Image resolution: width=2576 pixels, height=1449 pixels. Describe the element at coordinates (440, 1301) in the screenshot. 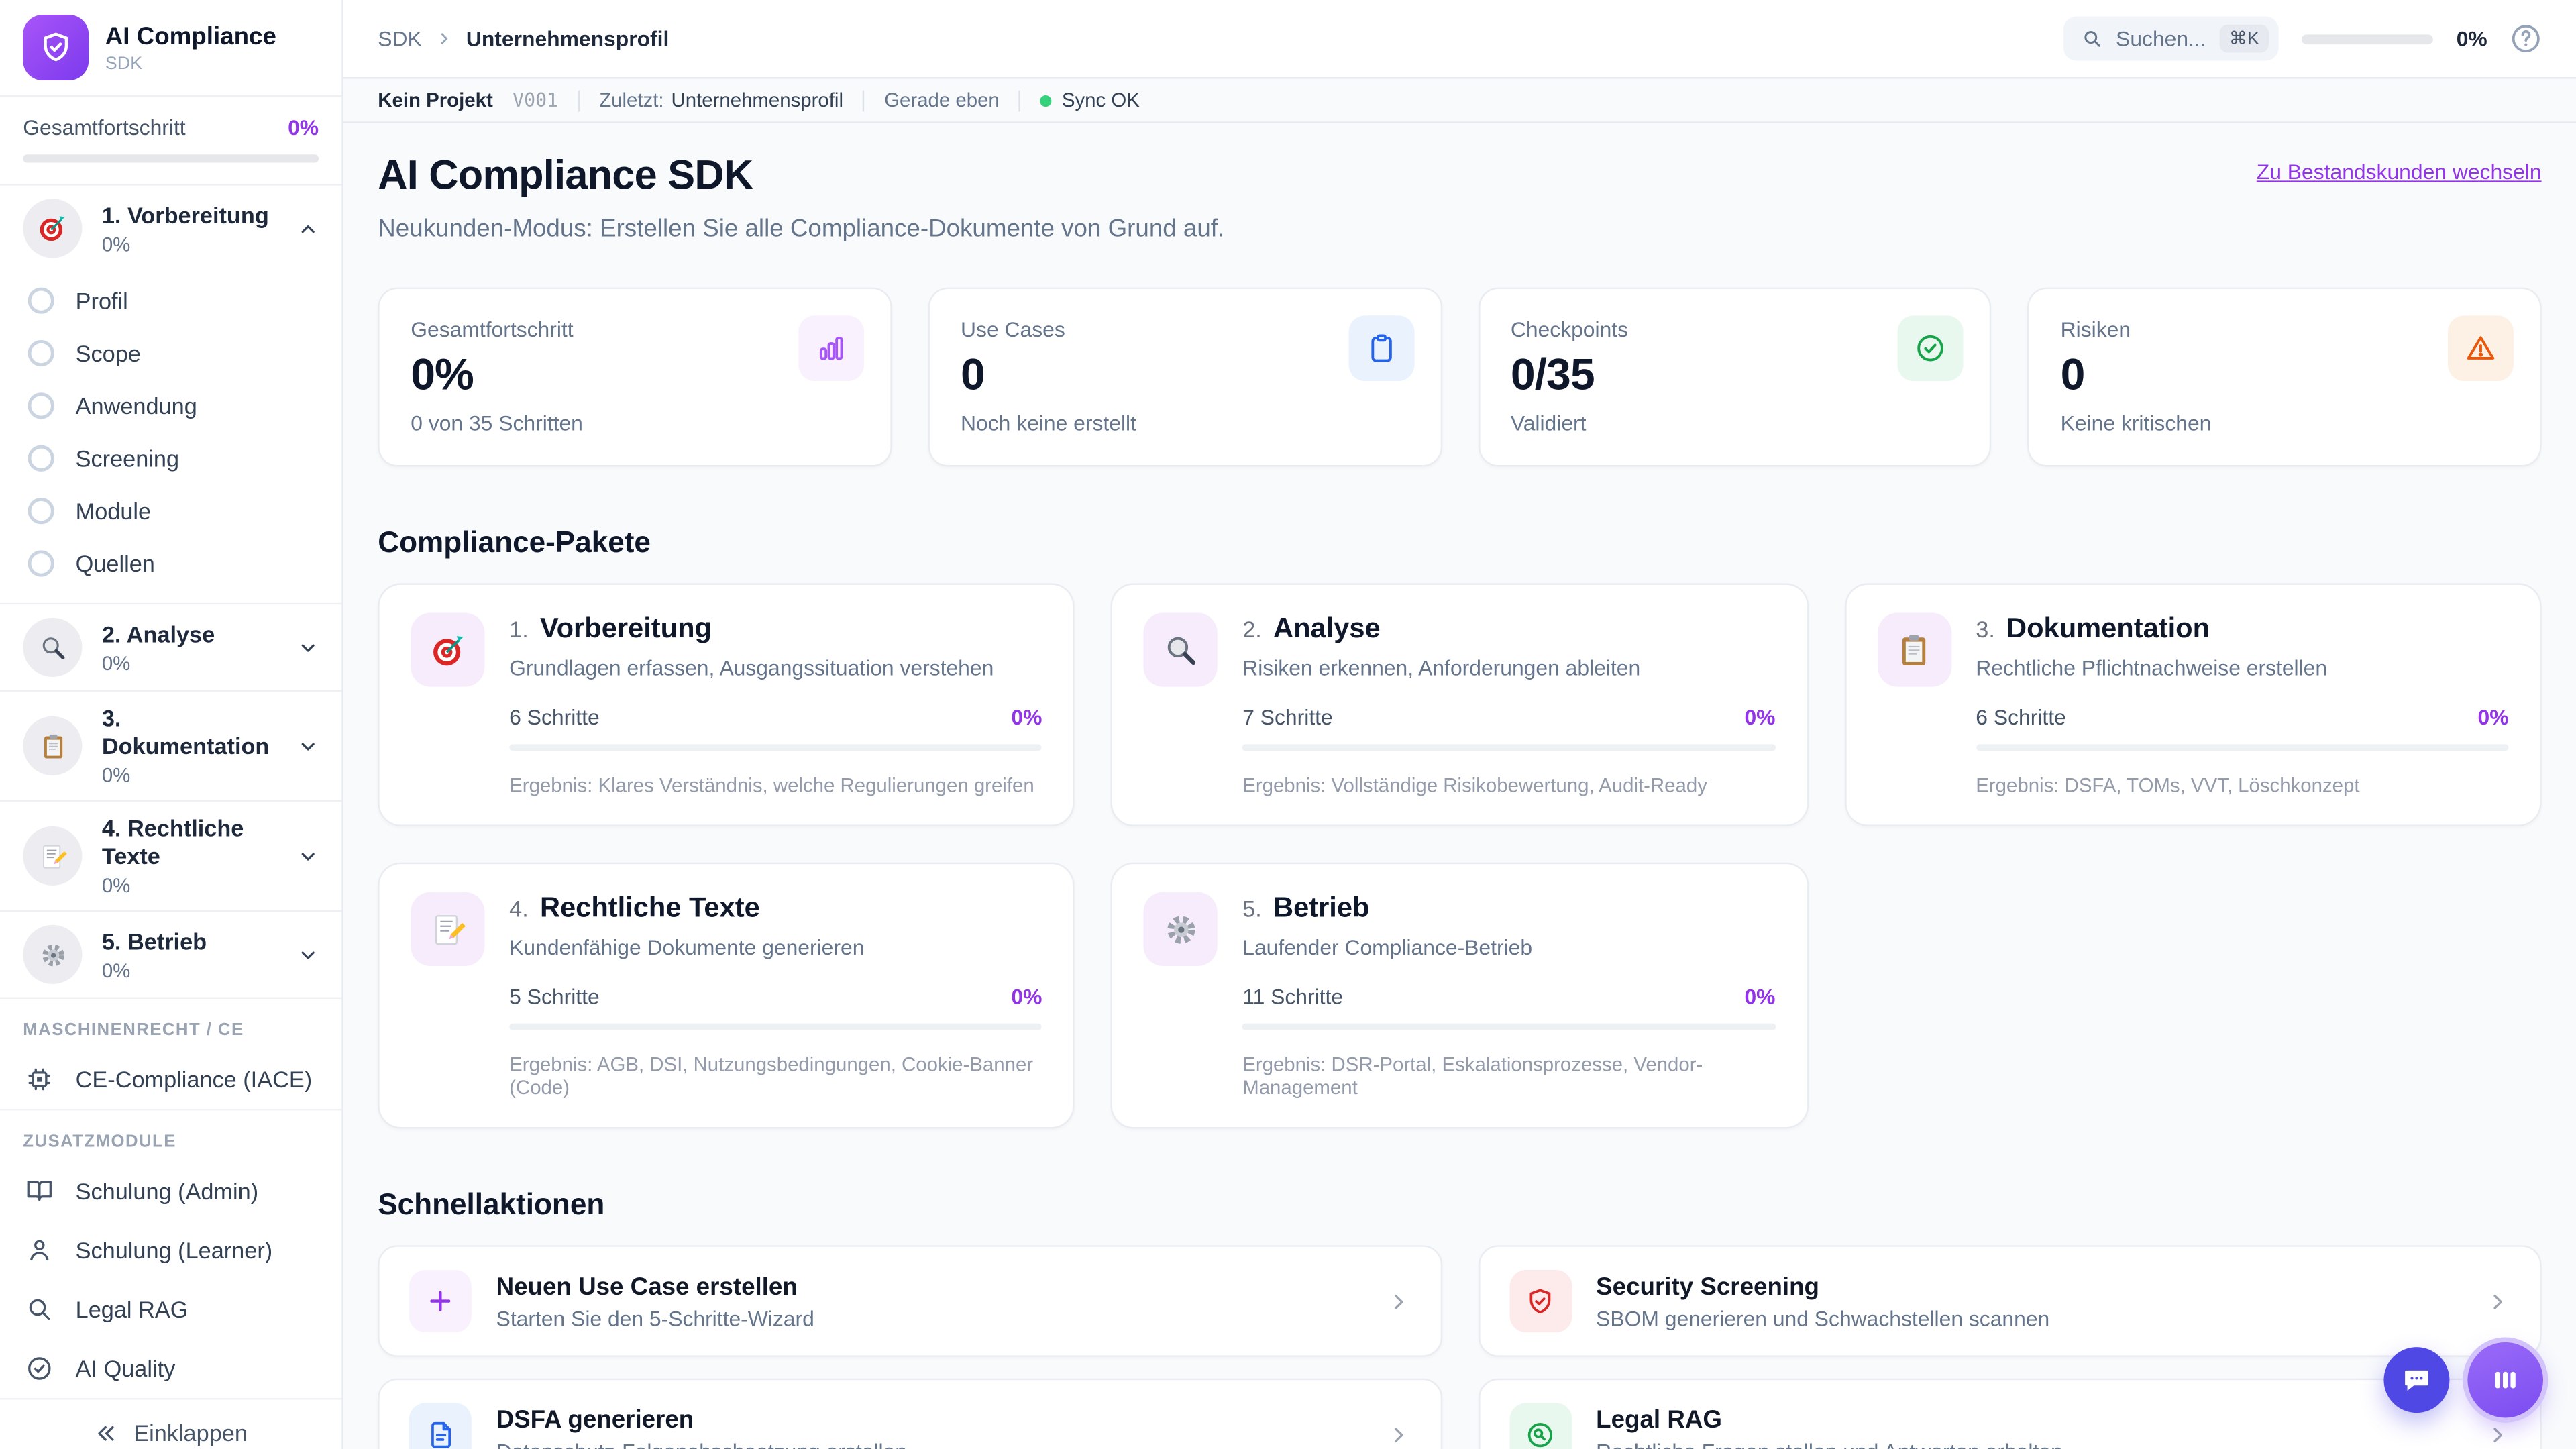

I see `plus-icon` at that location.